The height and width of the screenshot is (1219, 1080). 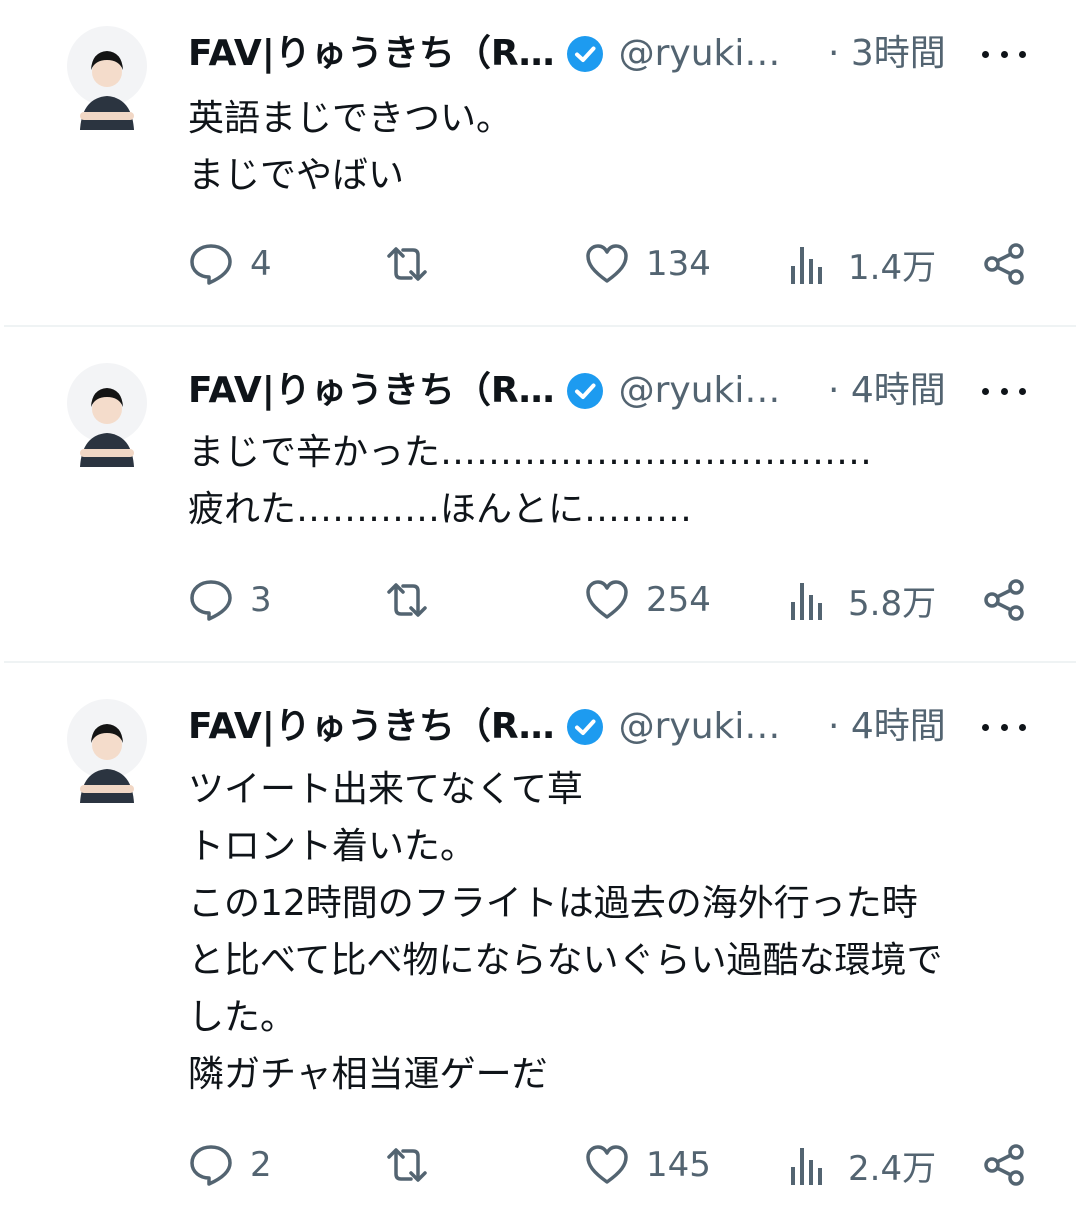 I want to click on tweet-line: まじでやばい, so click(x=296, y=175).